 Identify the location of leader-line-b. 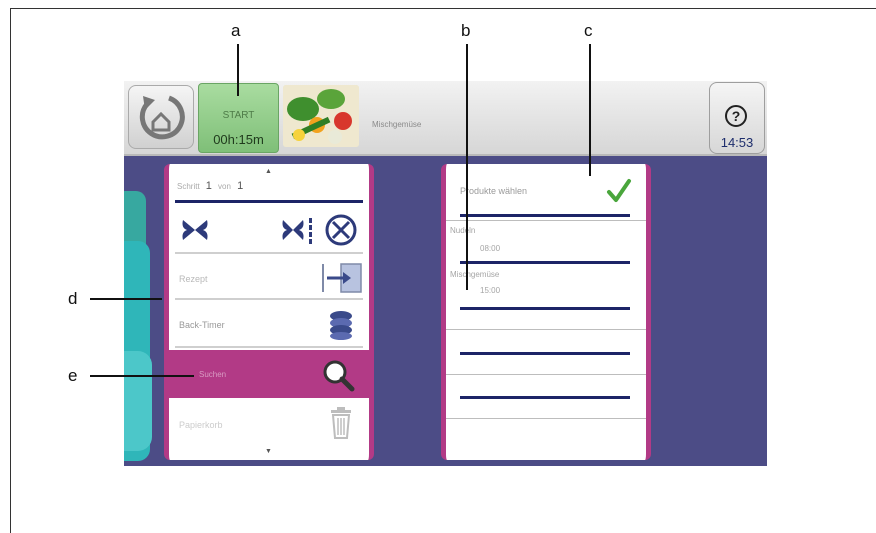
(467, 167).